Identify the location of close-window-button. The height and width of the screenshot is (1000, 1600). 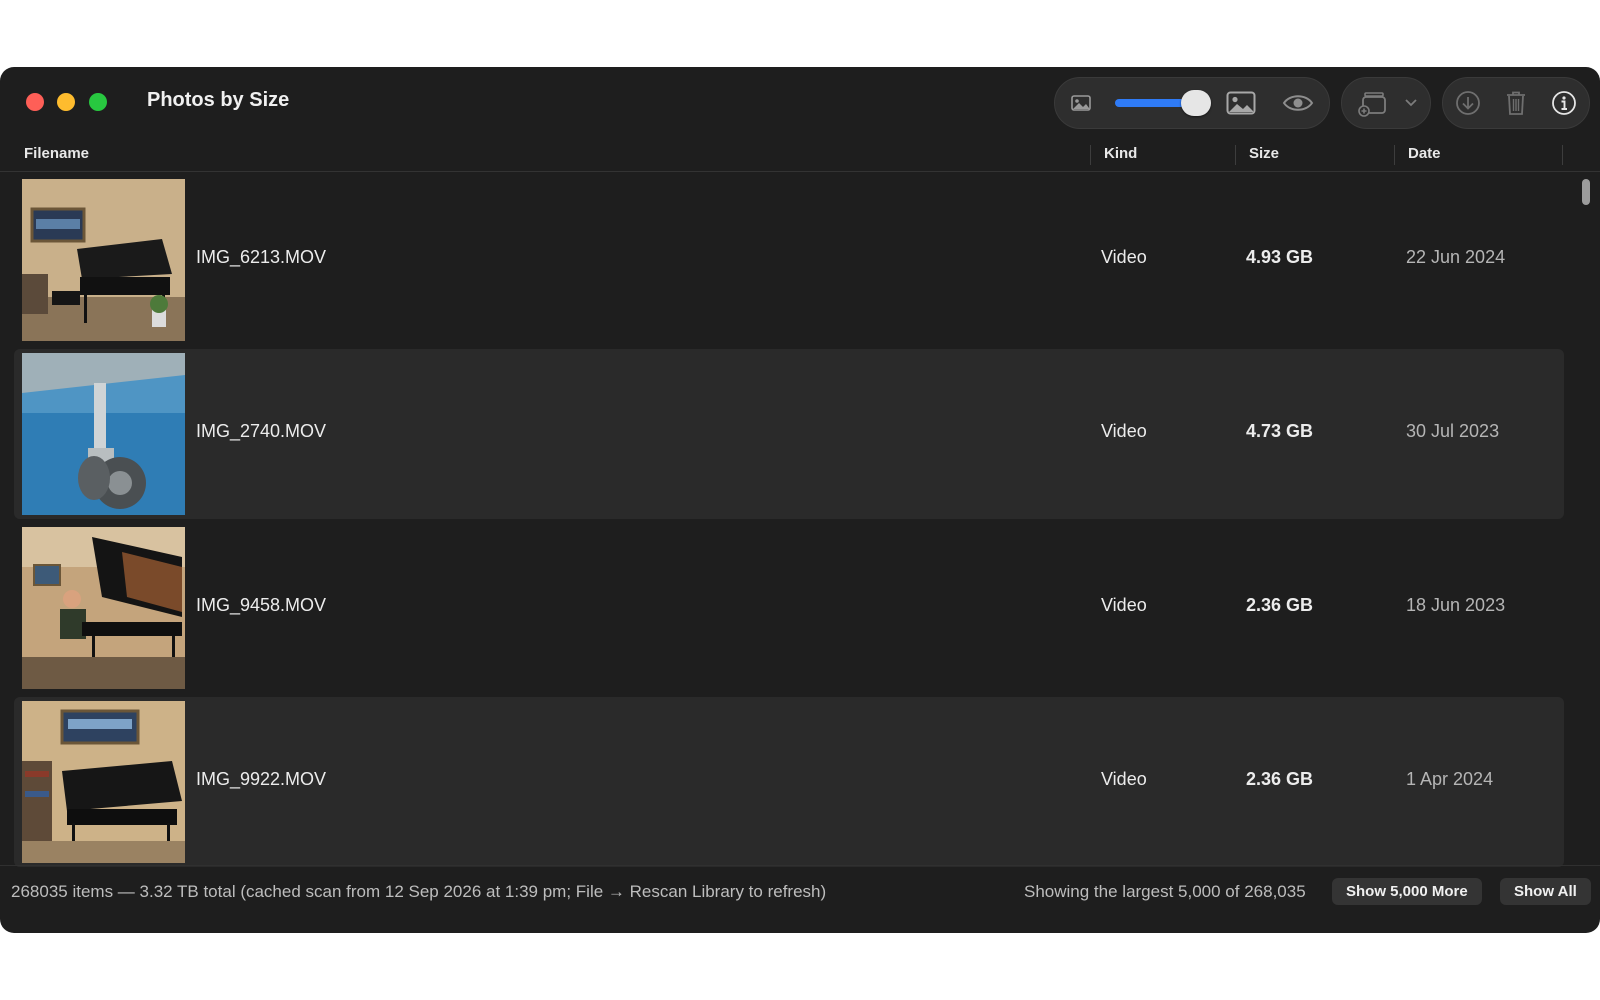
(35, 102).